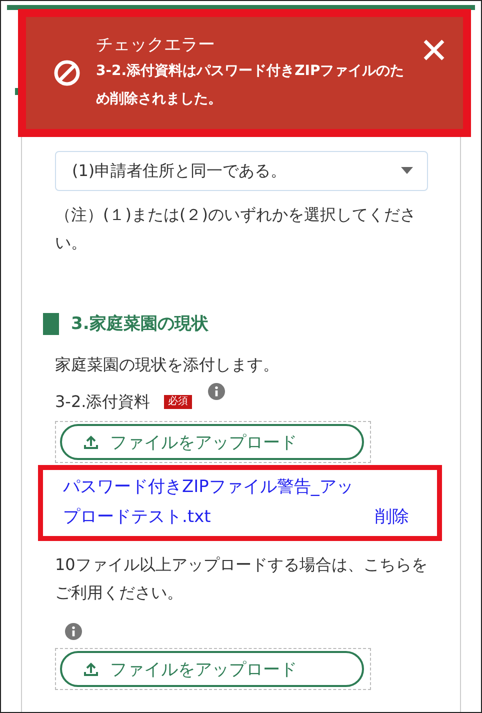 This screenshot has height=713, width=482. I want to click on toast-title: チェックエラー, so click(156, 45).